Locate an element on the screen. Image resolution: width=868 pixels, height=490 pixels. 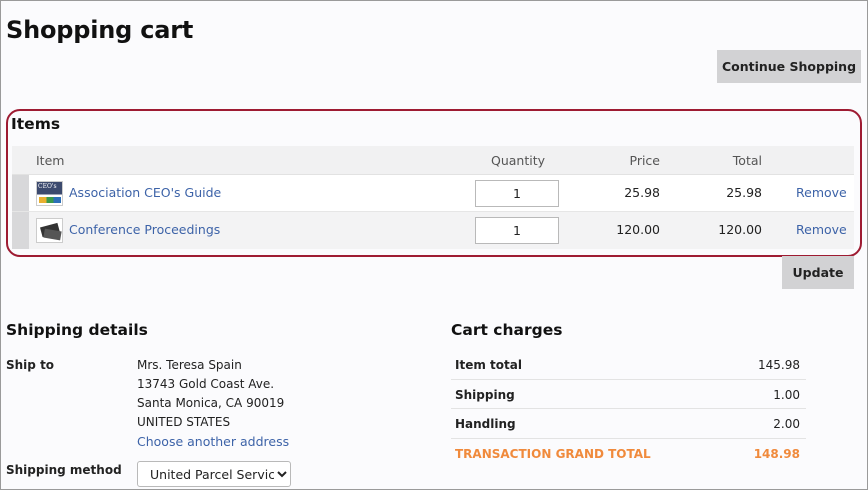
book-cover-icon: CEO's is located at coordinates (49, 193).